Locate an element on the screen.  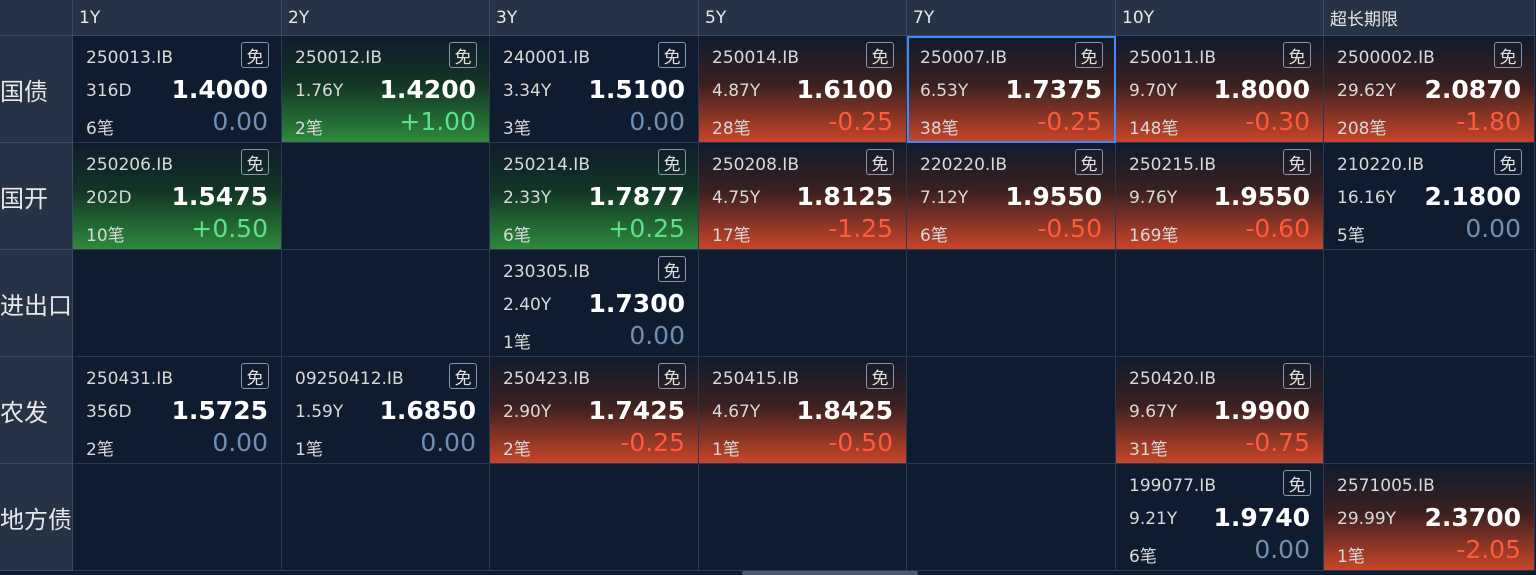
row-header-label: 进出口行 is located at coordinates (36, 305).